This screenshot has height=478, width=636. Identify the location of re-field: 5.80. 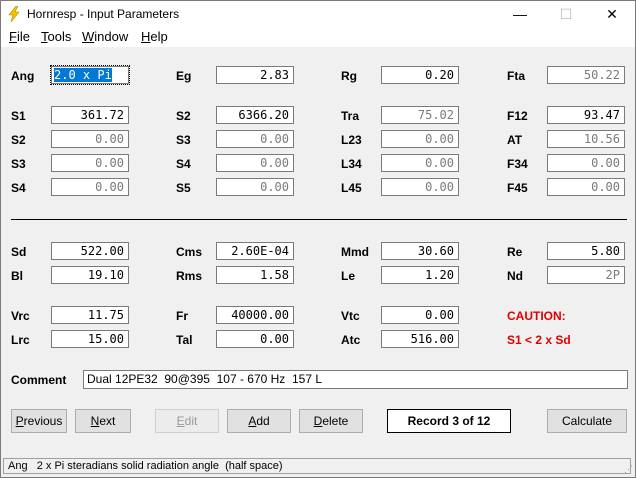
(586, 251).